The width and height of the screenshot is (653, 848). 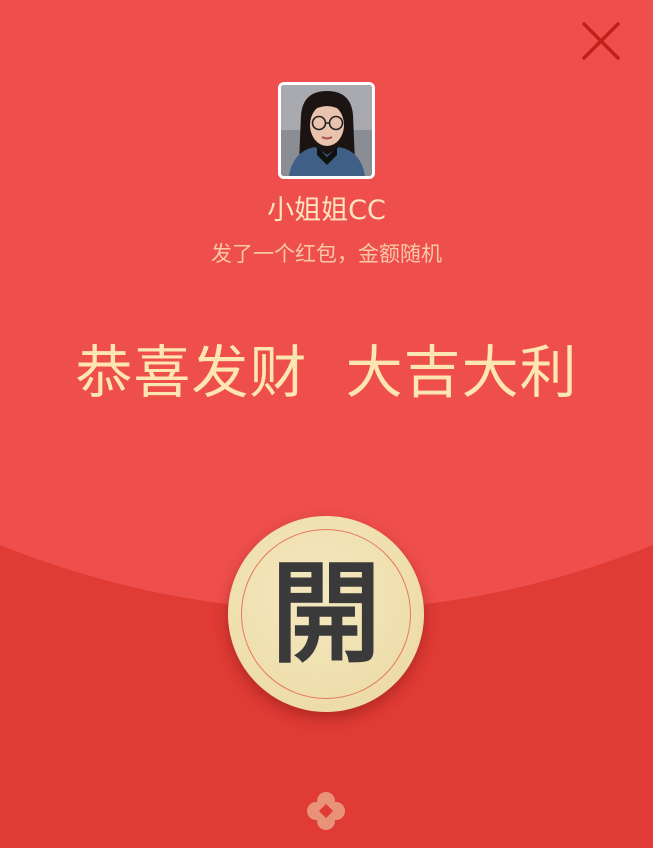 I want to click on close-icon, so click(x=601, y=41).